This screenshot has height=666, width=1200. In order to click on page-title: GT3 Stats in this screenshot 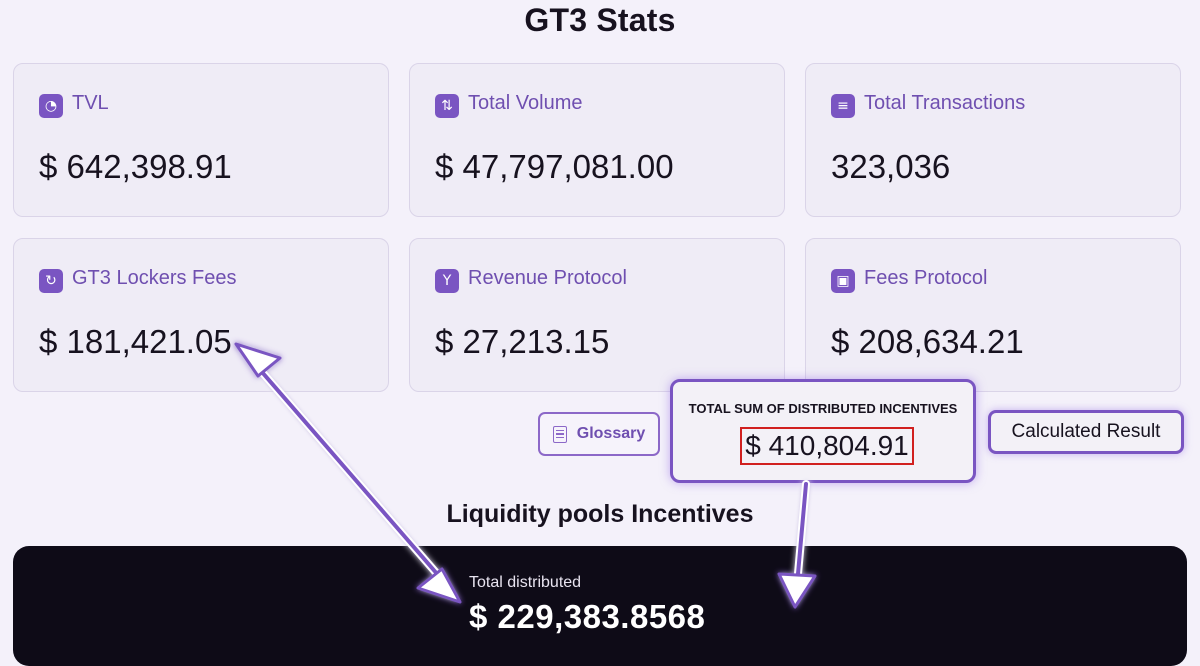, I will do `click(600, 20)`.